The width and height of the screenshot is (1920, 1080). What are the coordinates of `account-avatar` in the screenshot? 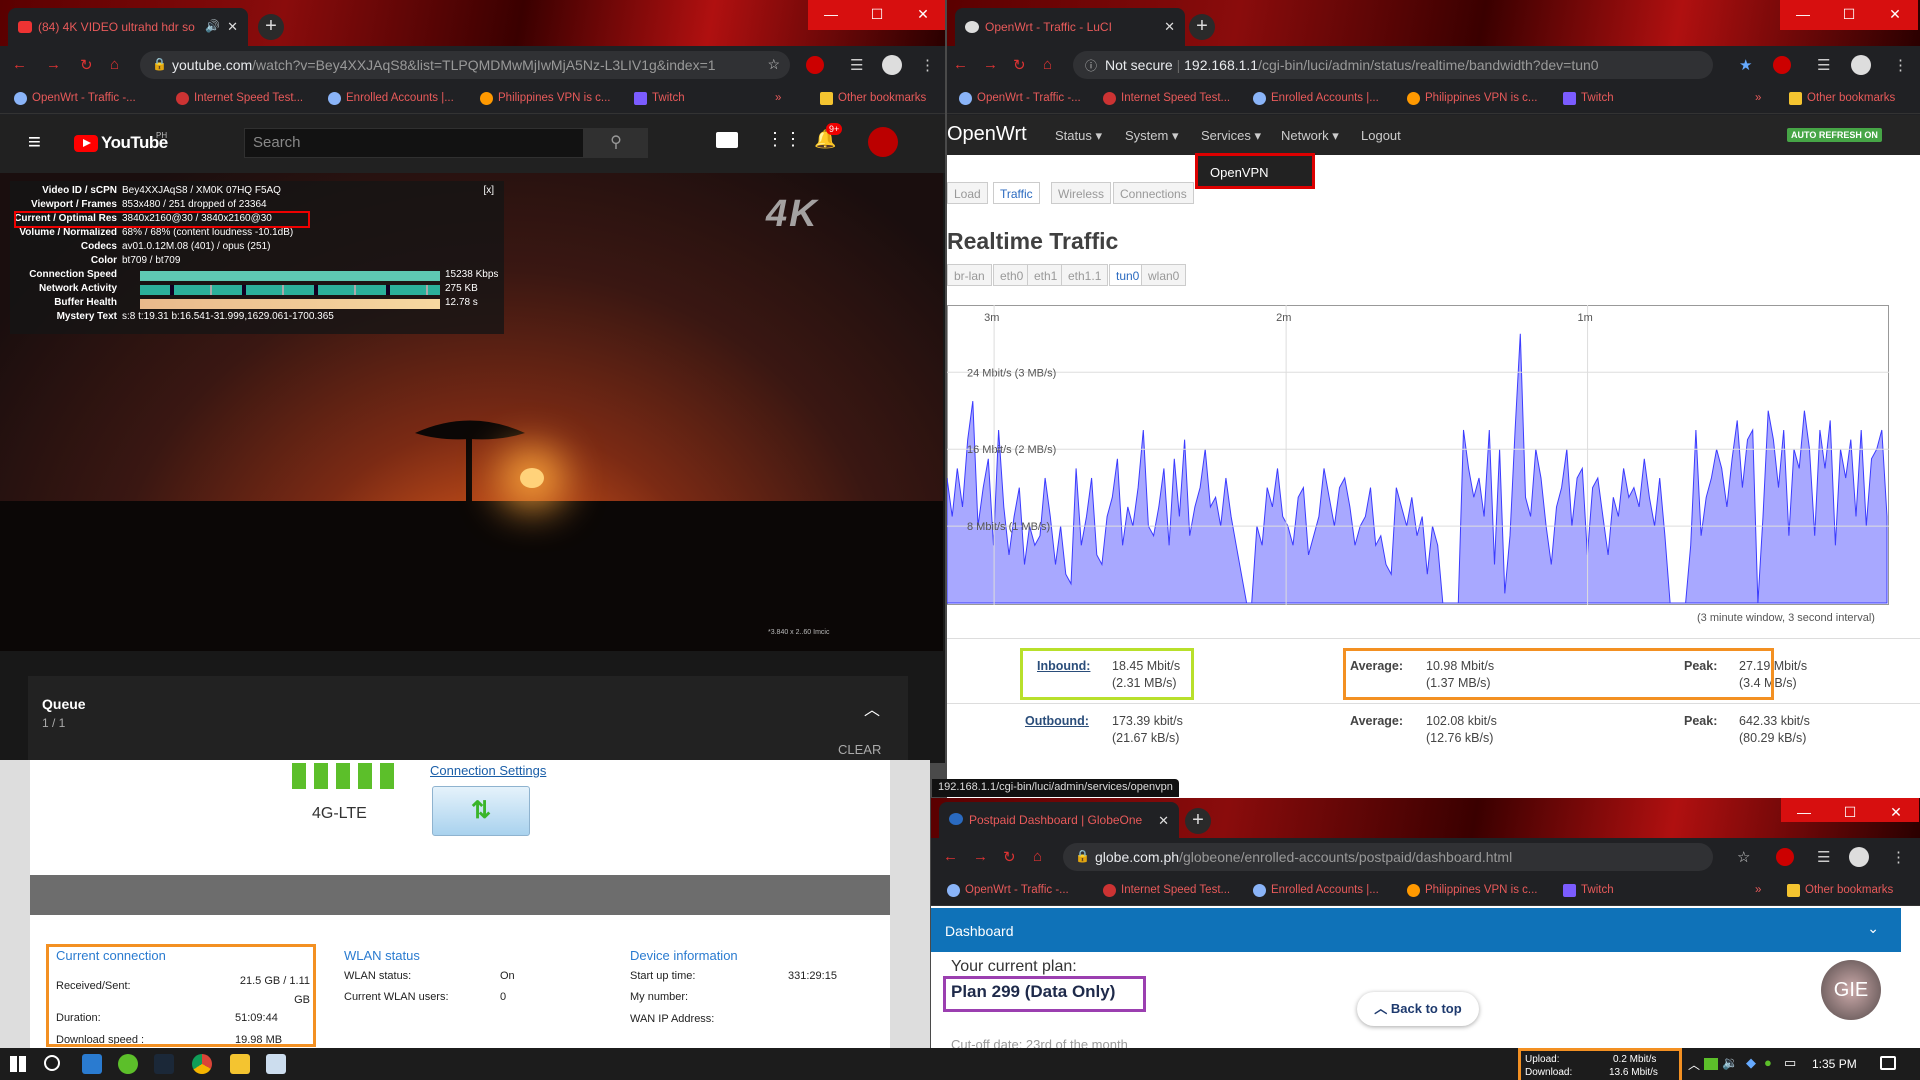 It's located at (883, 142).